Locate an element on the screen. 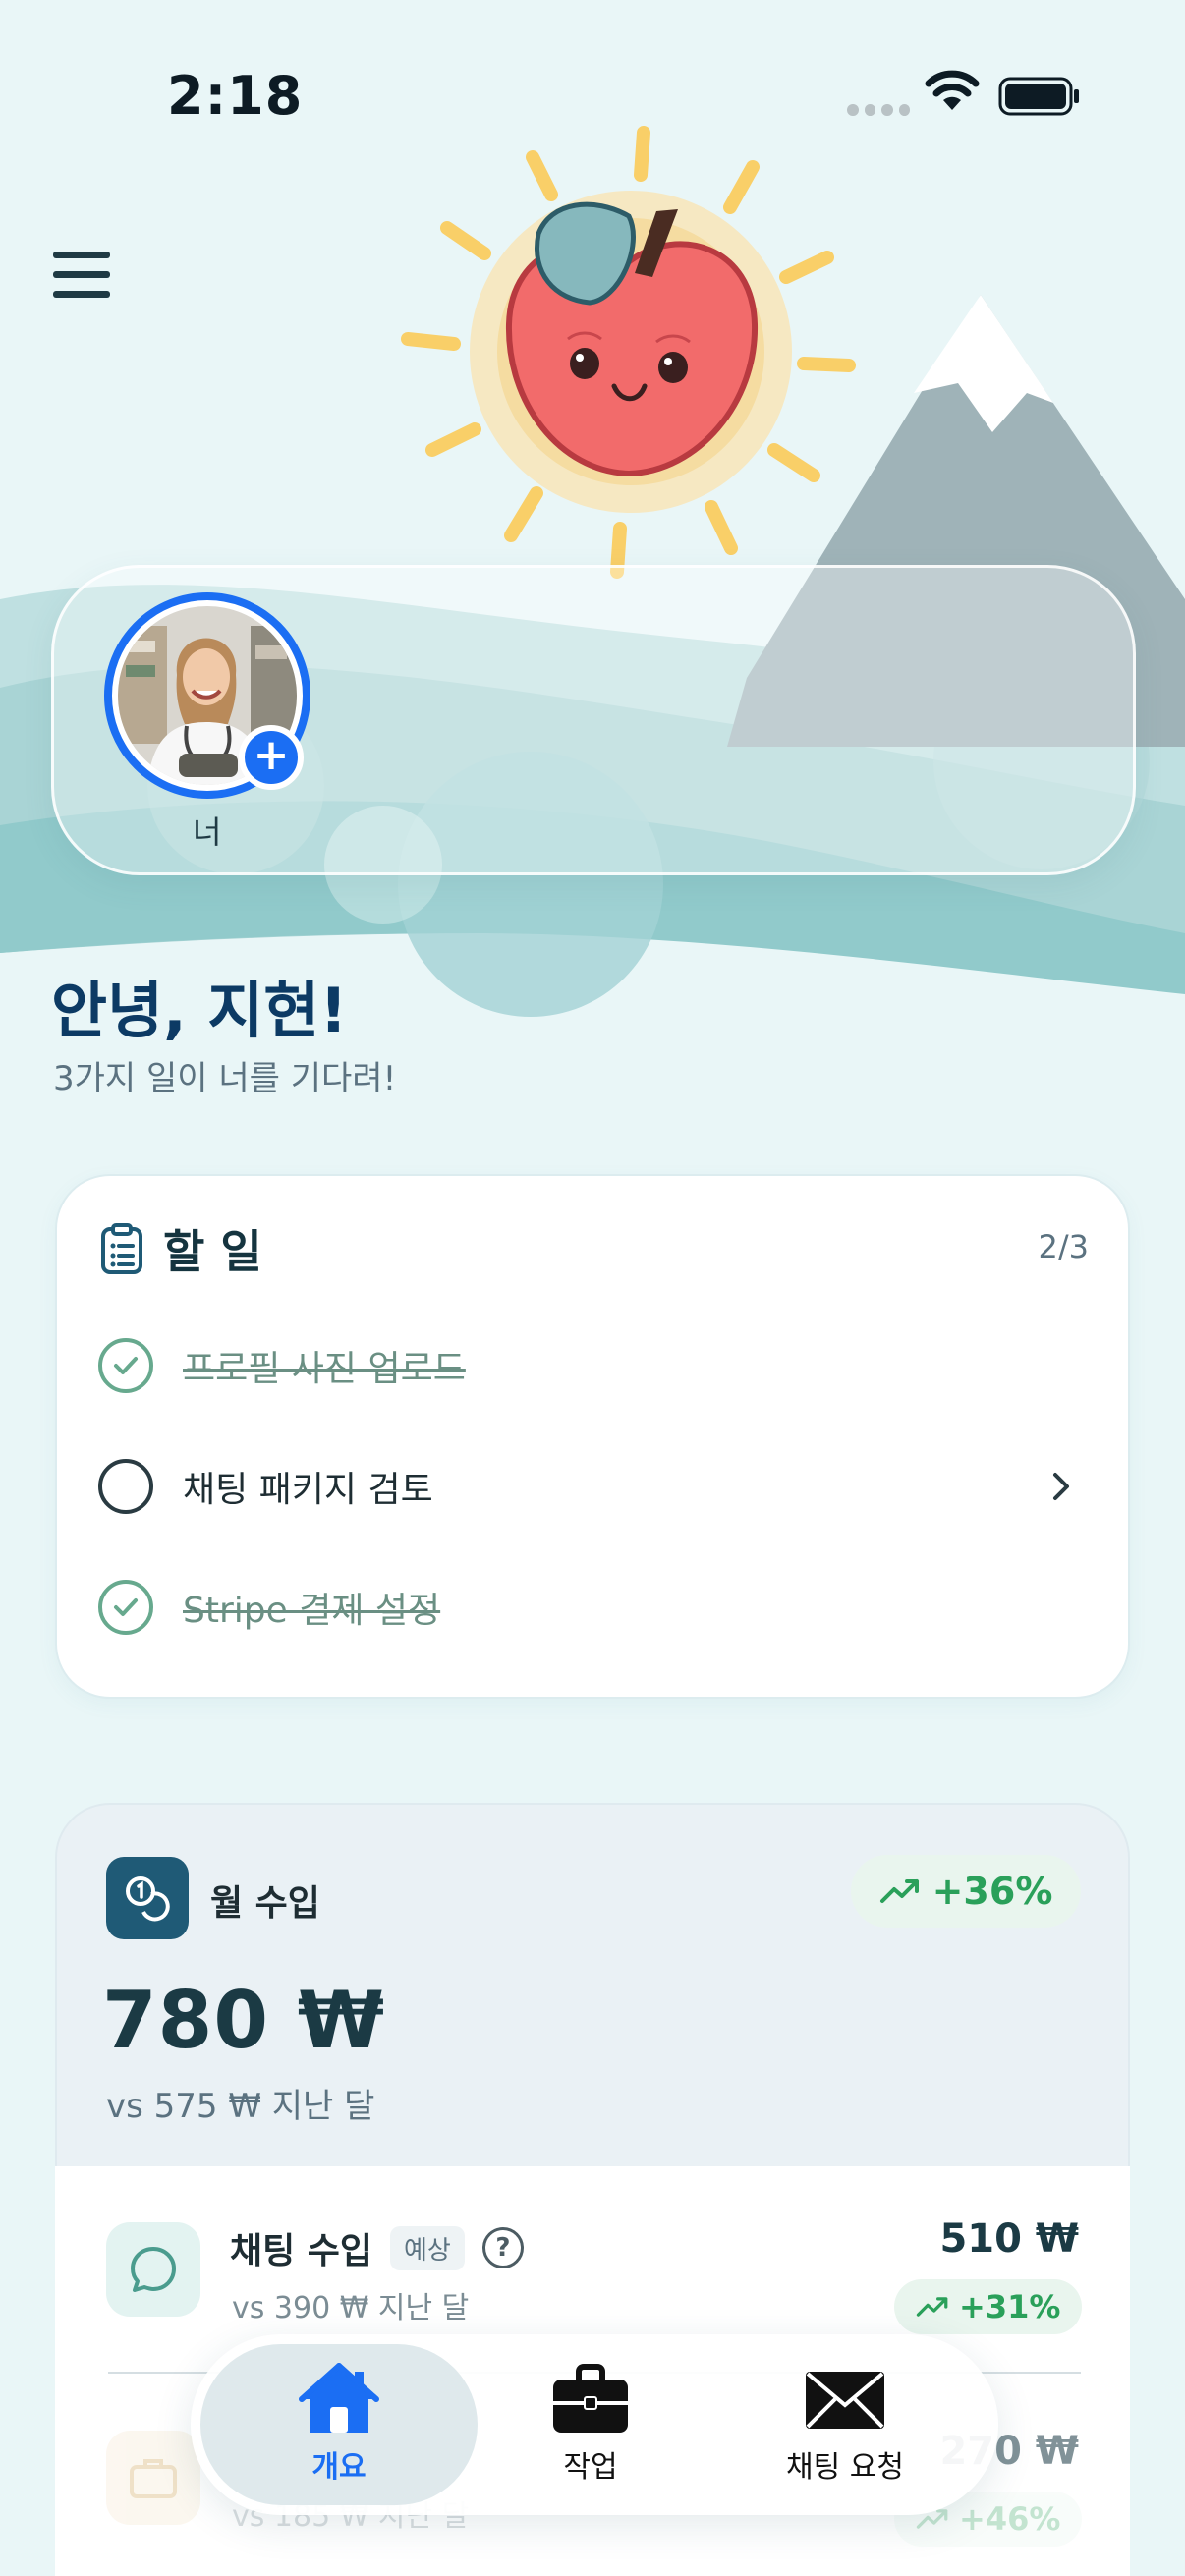 This screenshot has height=2576, width=1185. nav-label: 개요 is located at coordinates (339, 2467).